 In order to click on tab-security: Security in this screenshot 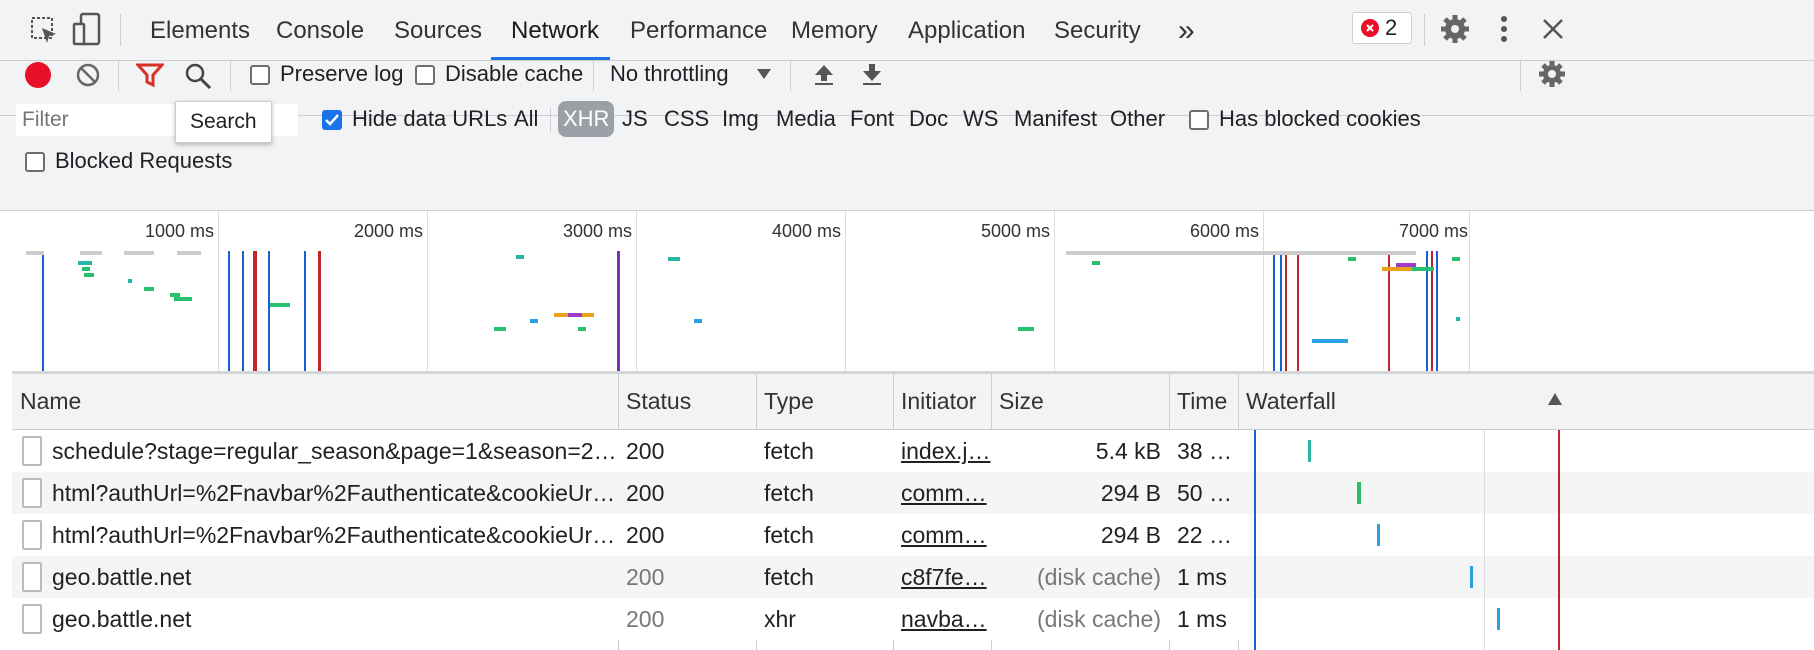, I will do `click(1097, 30)`.